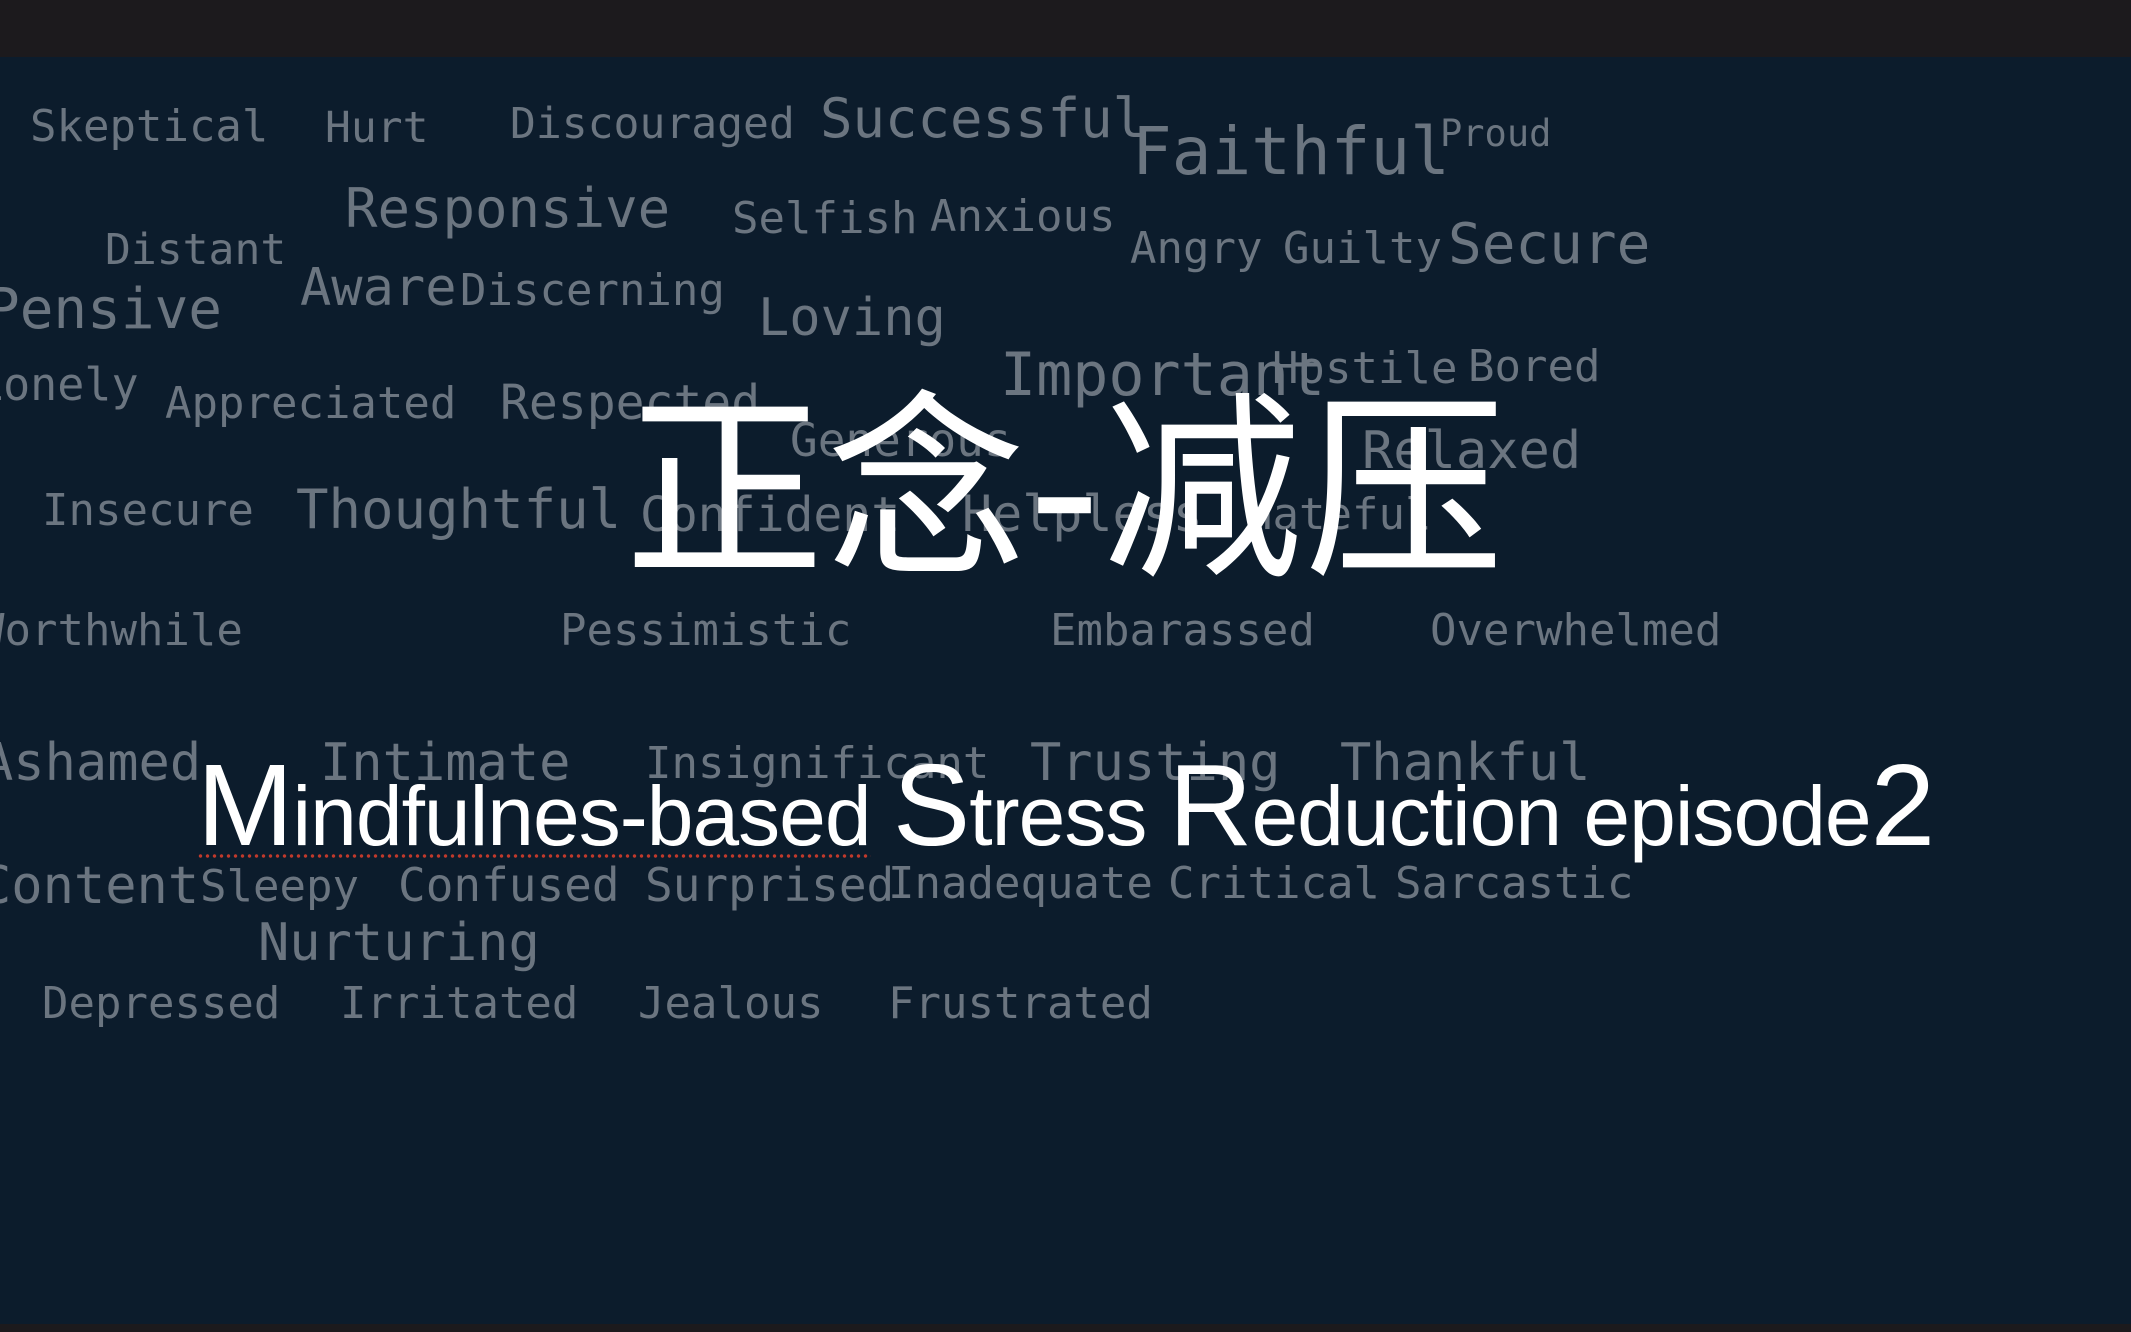 Image resolution: width=2131 pixels, height=1332 pixels. What do you see at coordinates (196, 250) in the screenshot?
I see `word-cloud-item: Distant` at bounding box center [196, 250].